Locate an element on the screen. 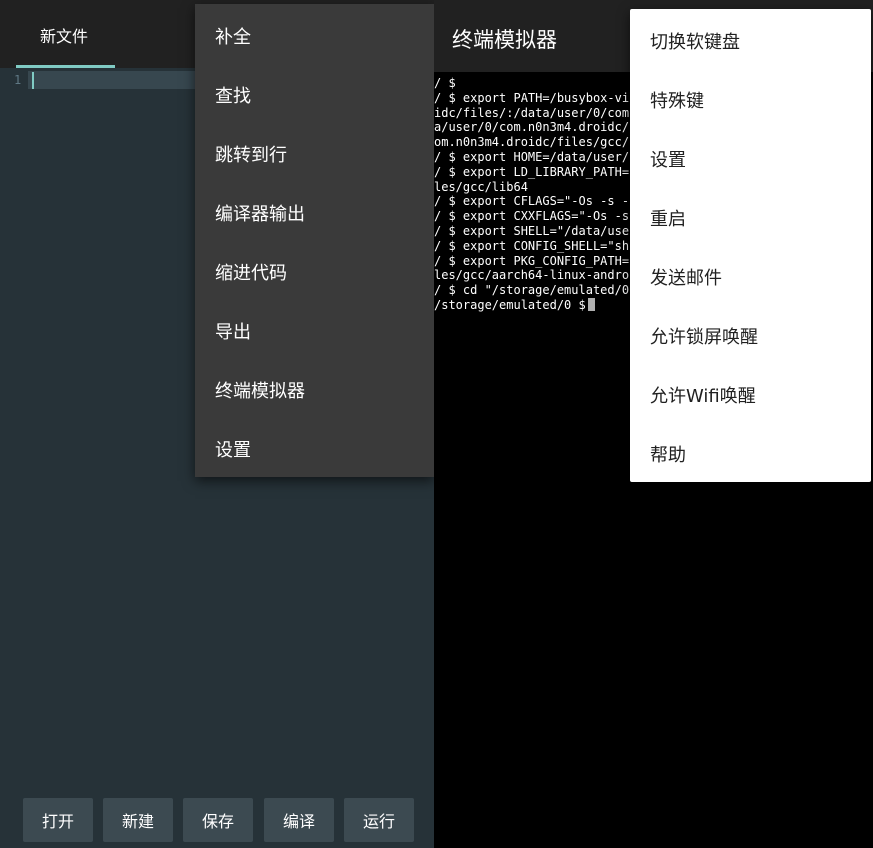 This screenshot has width=873, height=848. menu-item-send-email: 发送邮件 is located at coordinates (686, 277).